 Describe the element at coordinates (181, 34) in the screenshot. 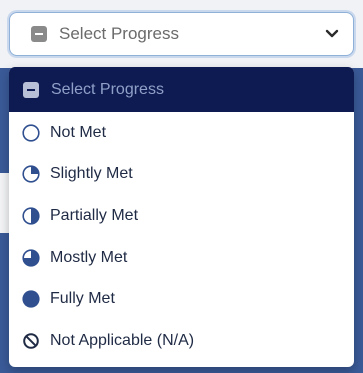

I see `progress-select: Select Progress` at that location.